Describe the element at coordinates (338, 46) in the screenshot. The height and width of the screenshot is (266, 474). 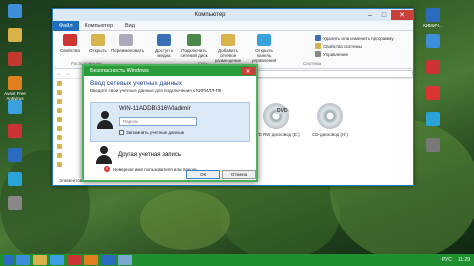
I see `system-properties-button: Свойства системы` at that location.